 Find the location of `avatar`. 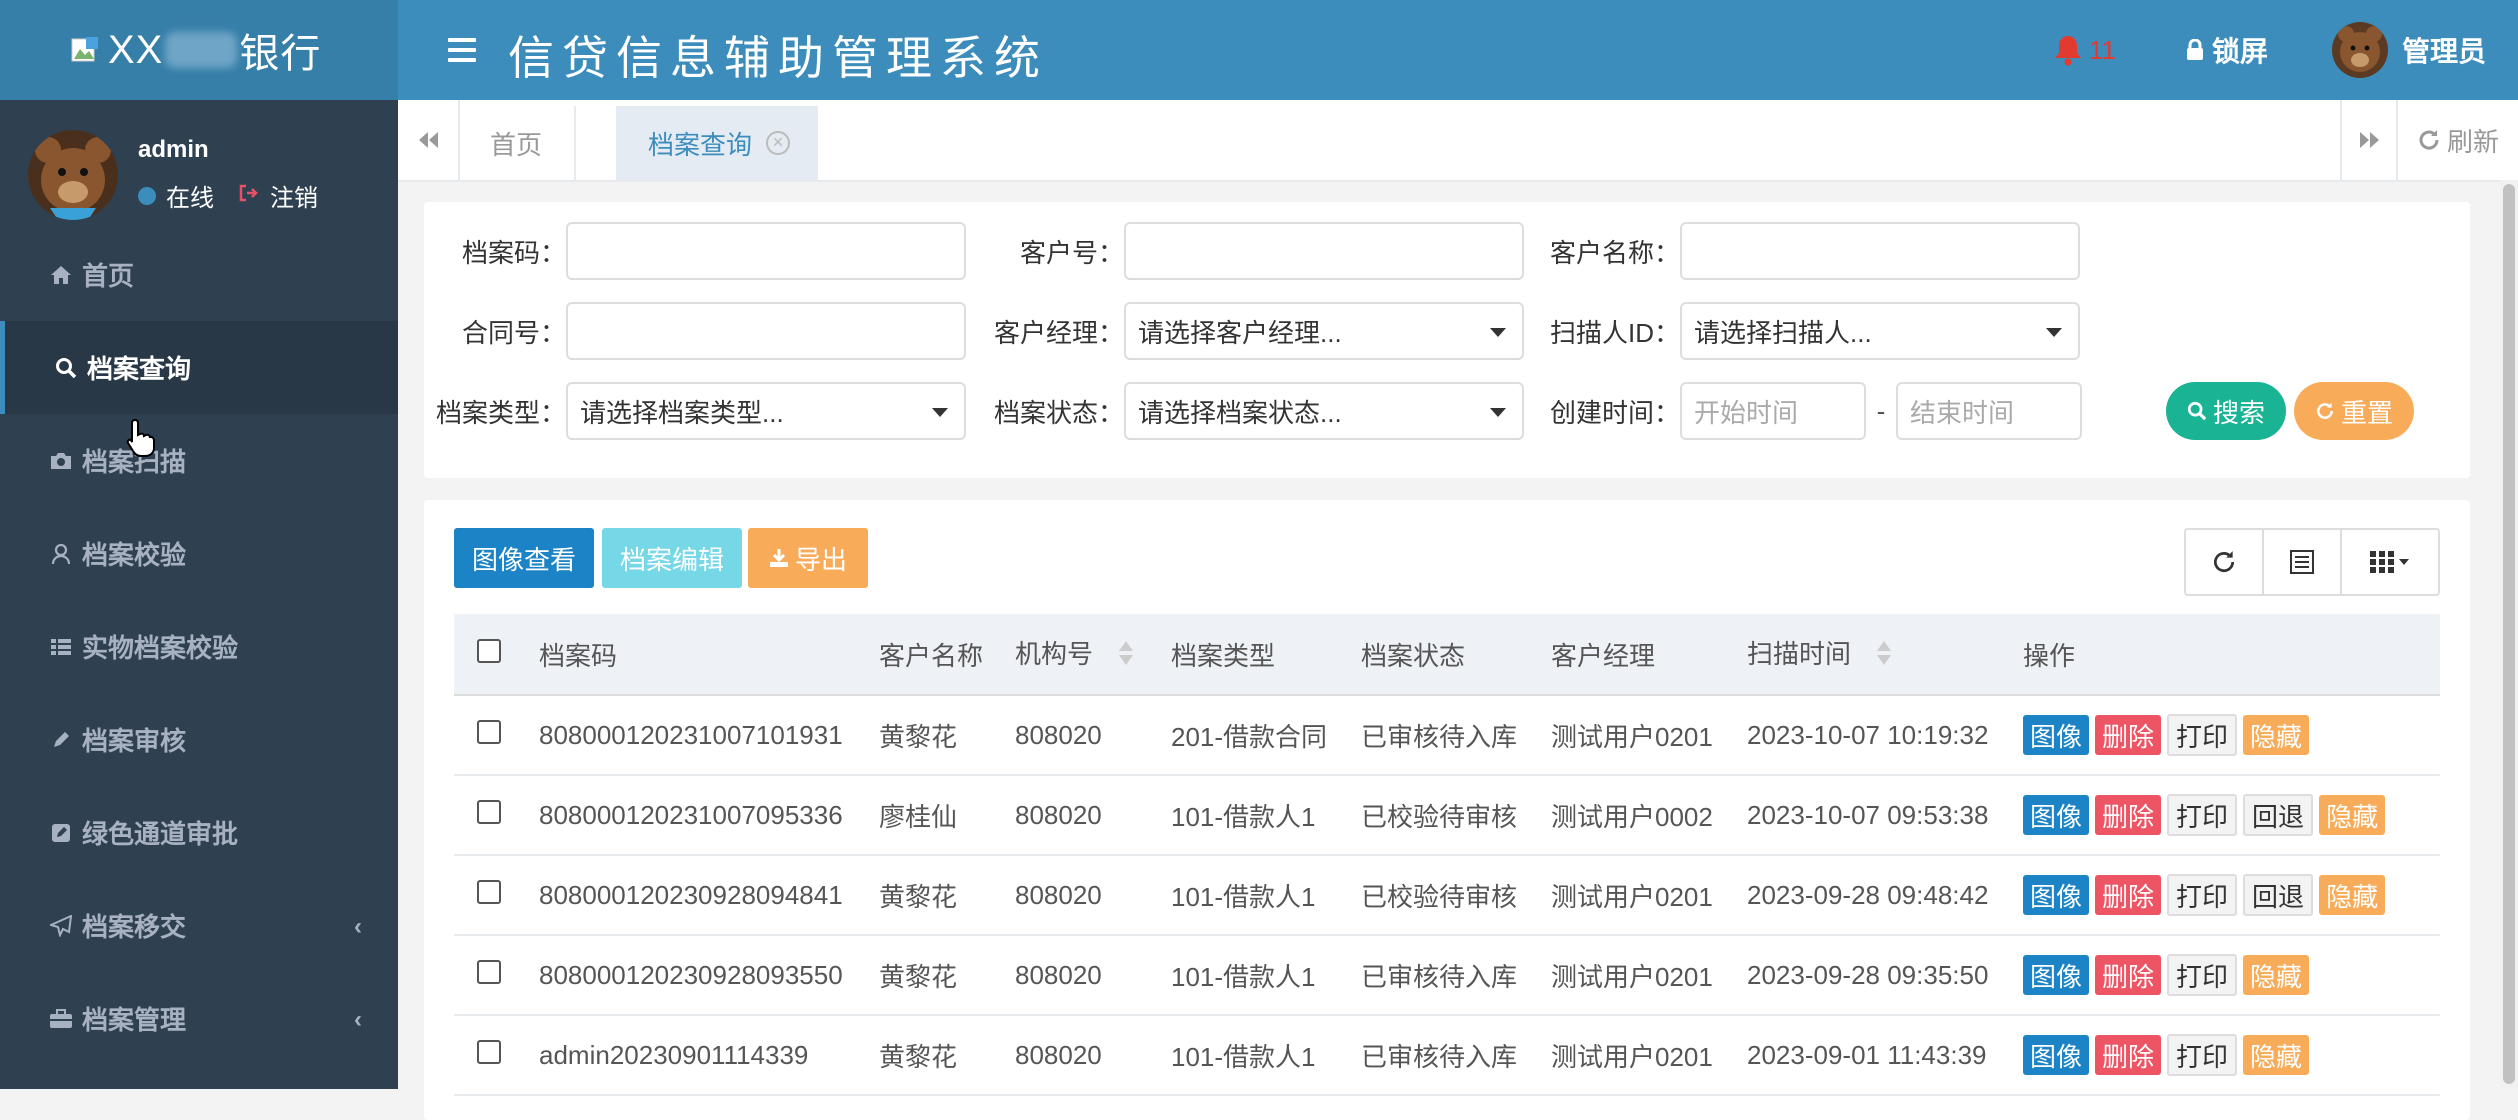

avatar is located at coordinates (2359, 50).